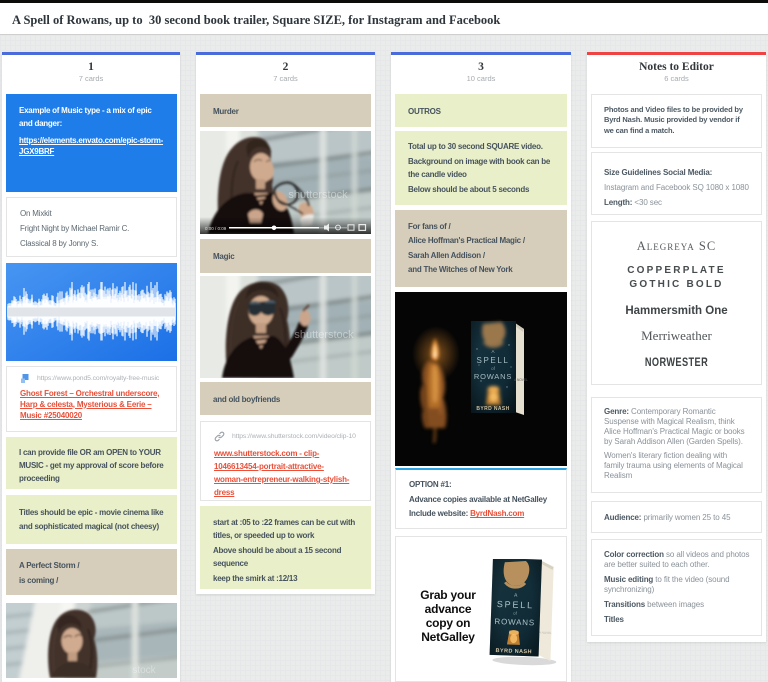  I want to click on svg-text: A, so click(492, 351).